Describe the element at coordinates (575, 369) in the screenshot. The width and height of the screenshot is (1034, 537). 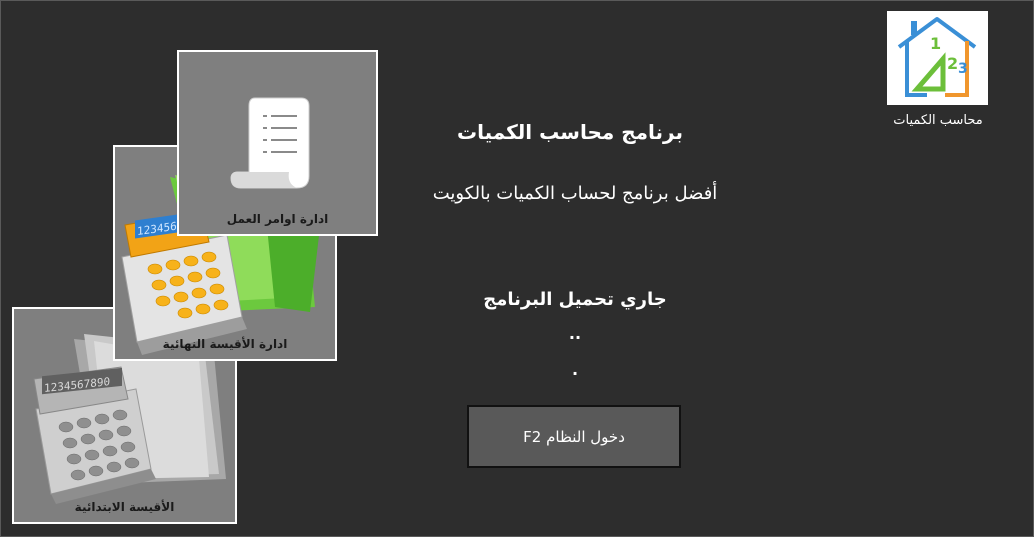
I see `loading-dots-2: .` at that location.